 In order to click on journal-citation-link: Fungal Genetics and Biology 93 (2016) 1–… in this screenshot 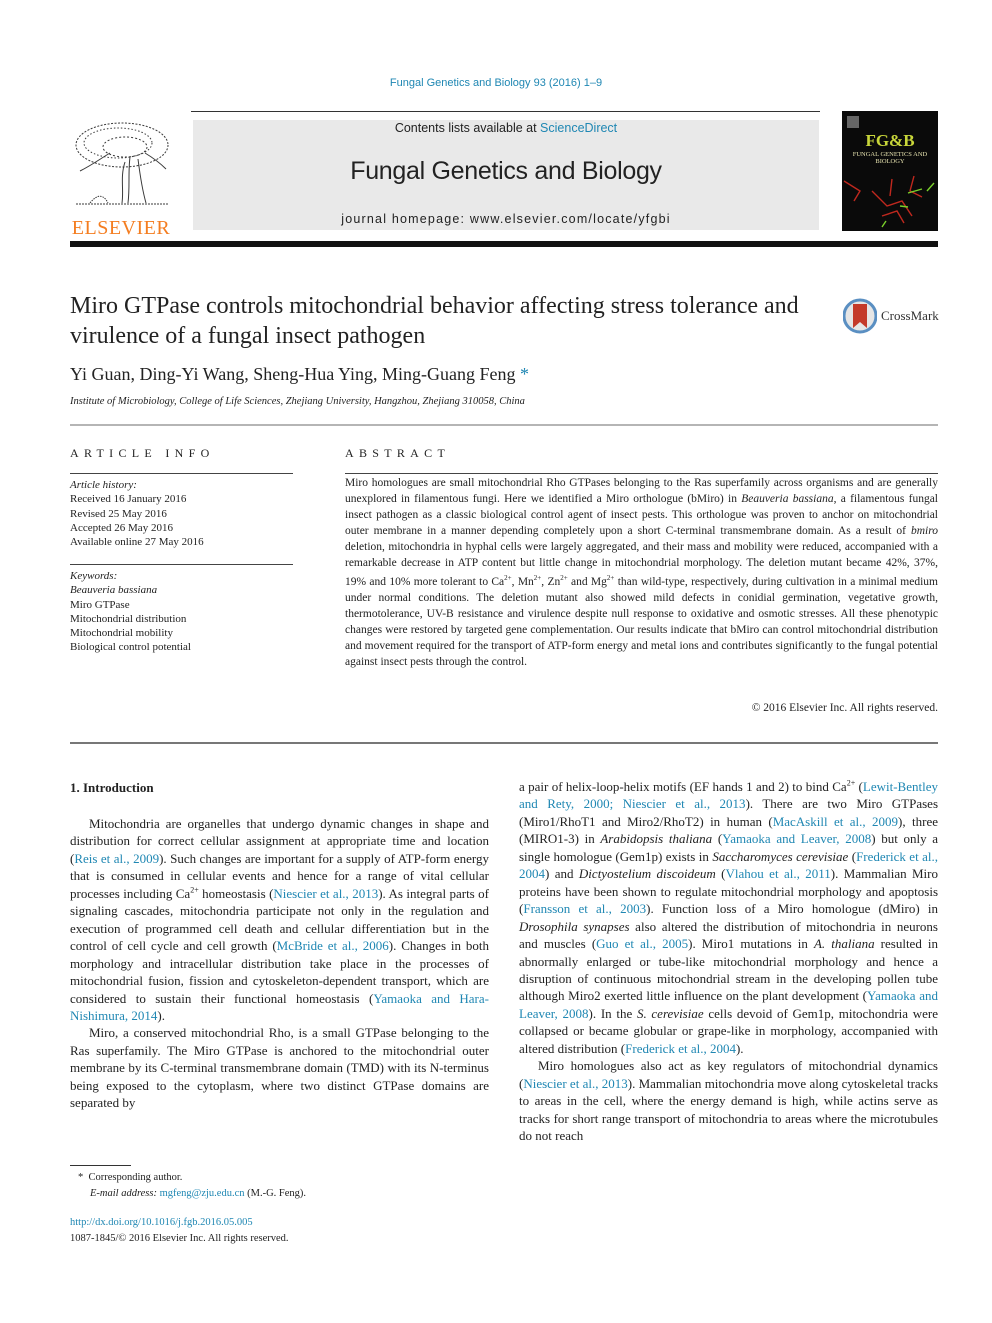, I will do `click(496, 83)`.